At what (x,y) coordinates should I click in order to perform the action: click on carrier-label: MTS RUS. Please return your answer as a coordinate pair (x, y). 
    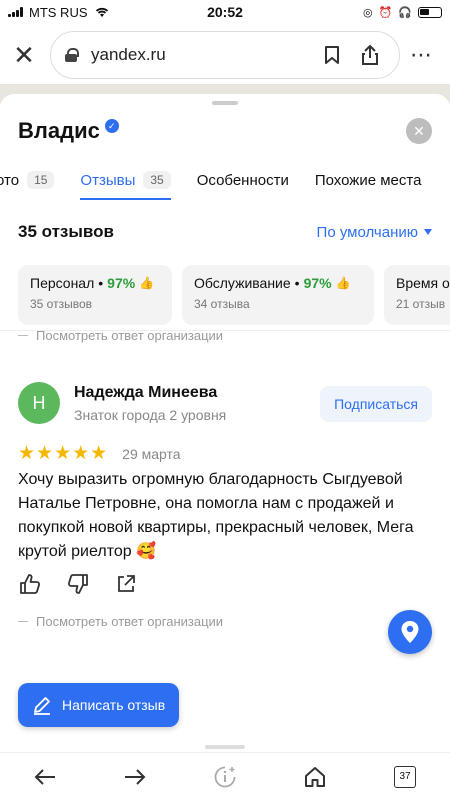
    Looking at the image, I should click on (58, 12).